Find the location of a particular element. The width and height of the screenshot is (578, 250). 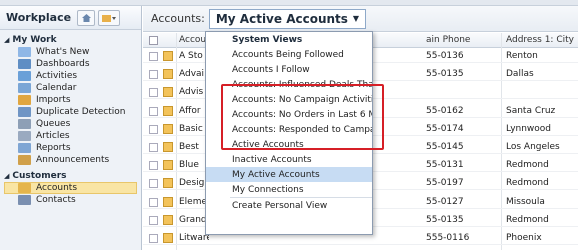

sidebar-item-imports: Imports is located at coordinates (70, 100).